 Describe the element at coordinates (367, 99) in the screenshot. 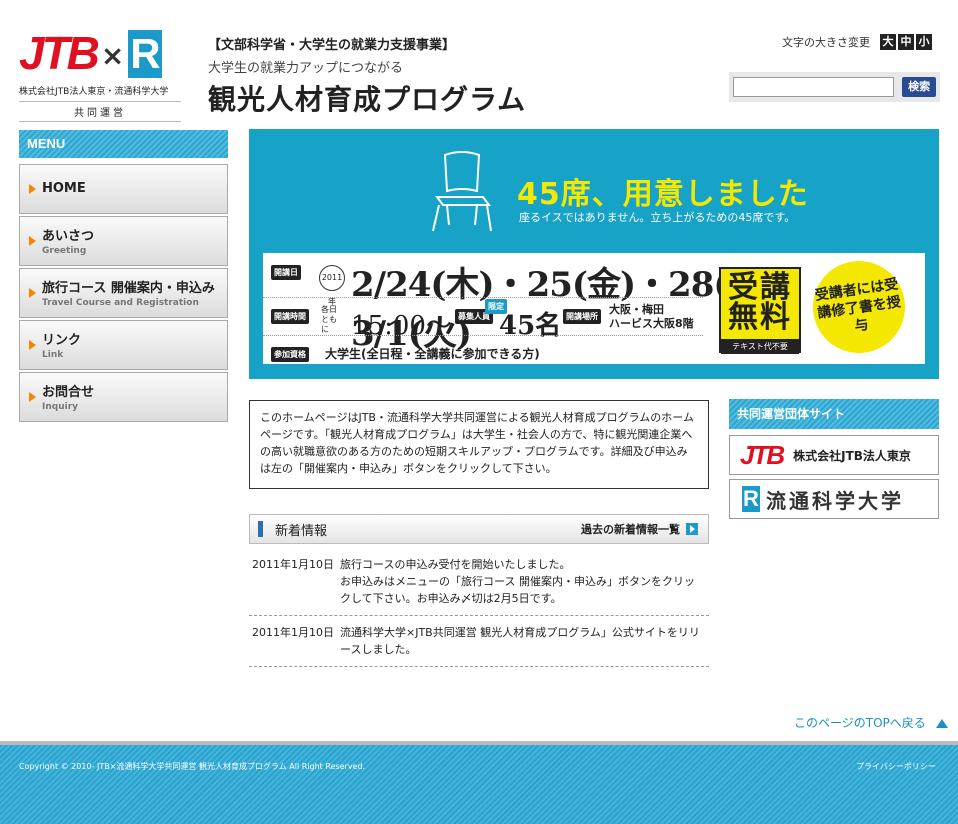

I see `page-title: 観光人材育成プログラム` at that location.